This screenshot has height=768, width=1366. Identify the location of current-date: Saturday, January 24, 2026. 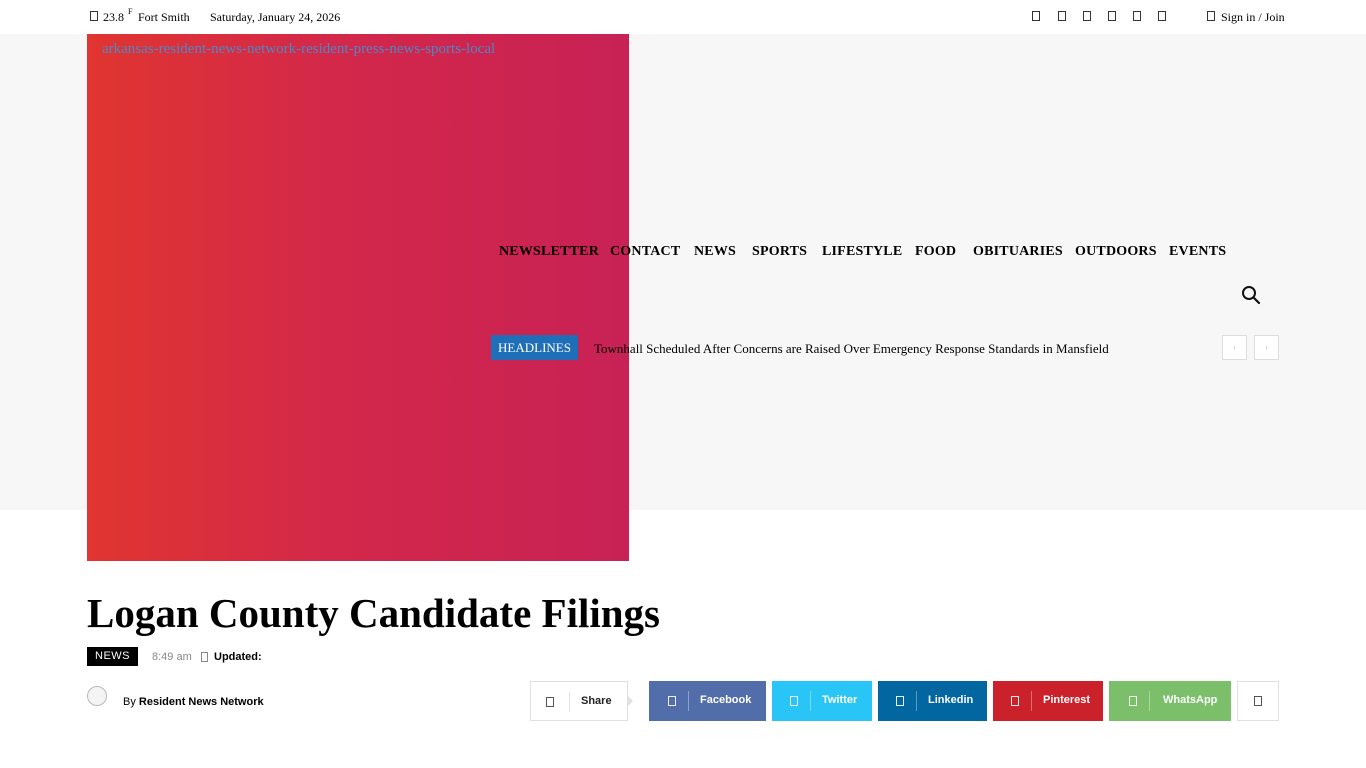
(275, 17).